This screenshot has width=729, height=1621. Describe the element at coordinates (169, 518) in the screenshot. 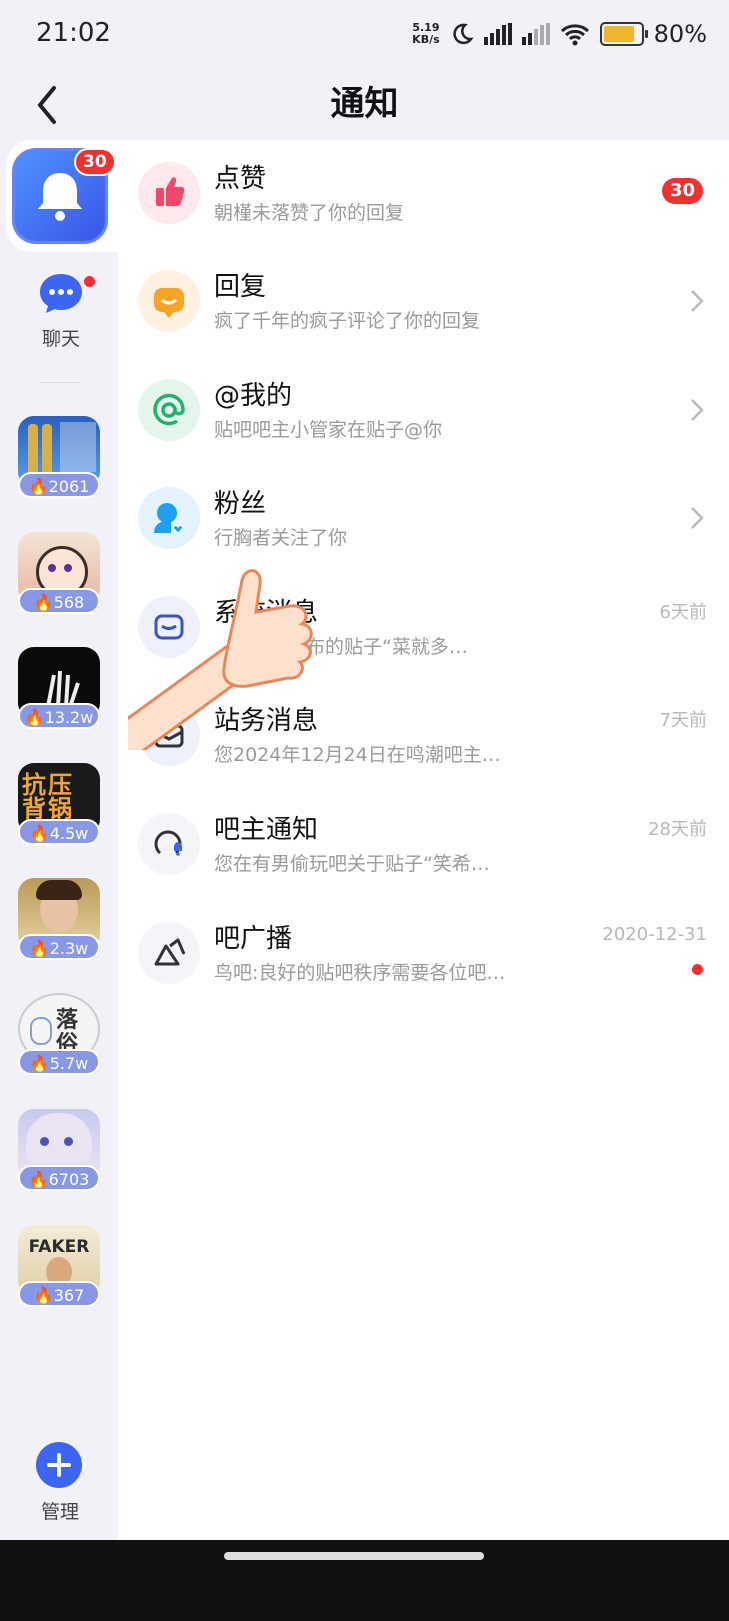

I see `follower-icon` at that location.